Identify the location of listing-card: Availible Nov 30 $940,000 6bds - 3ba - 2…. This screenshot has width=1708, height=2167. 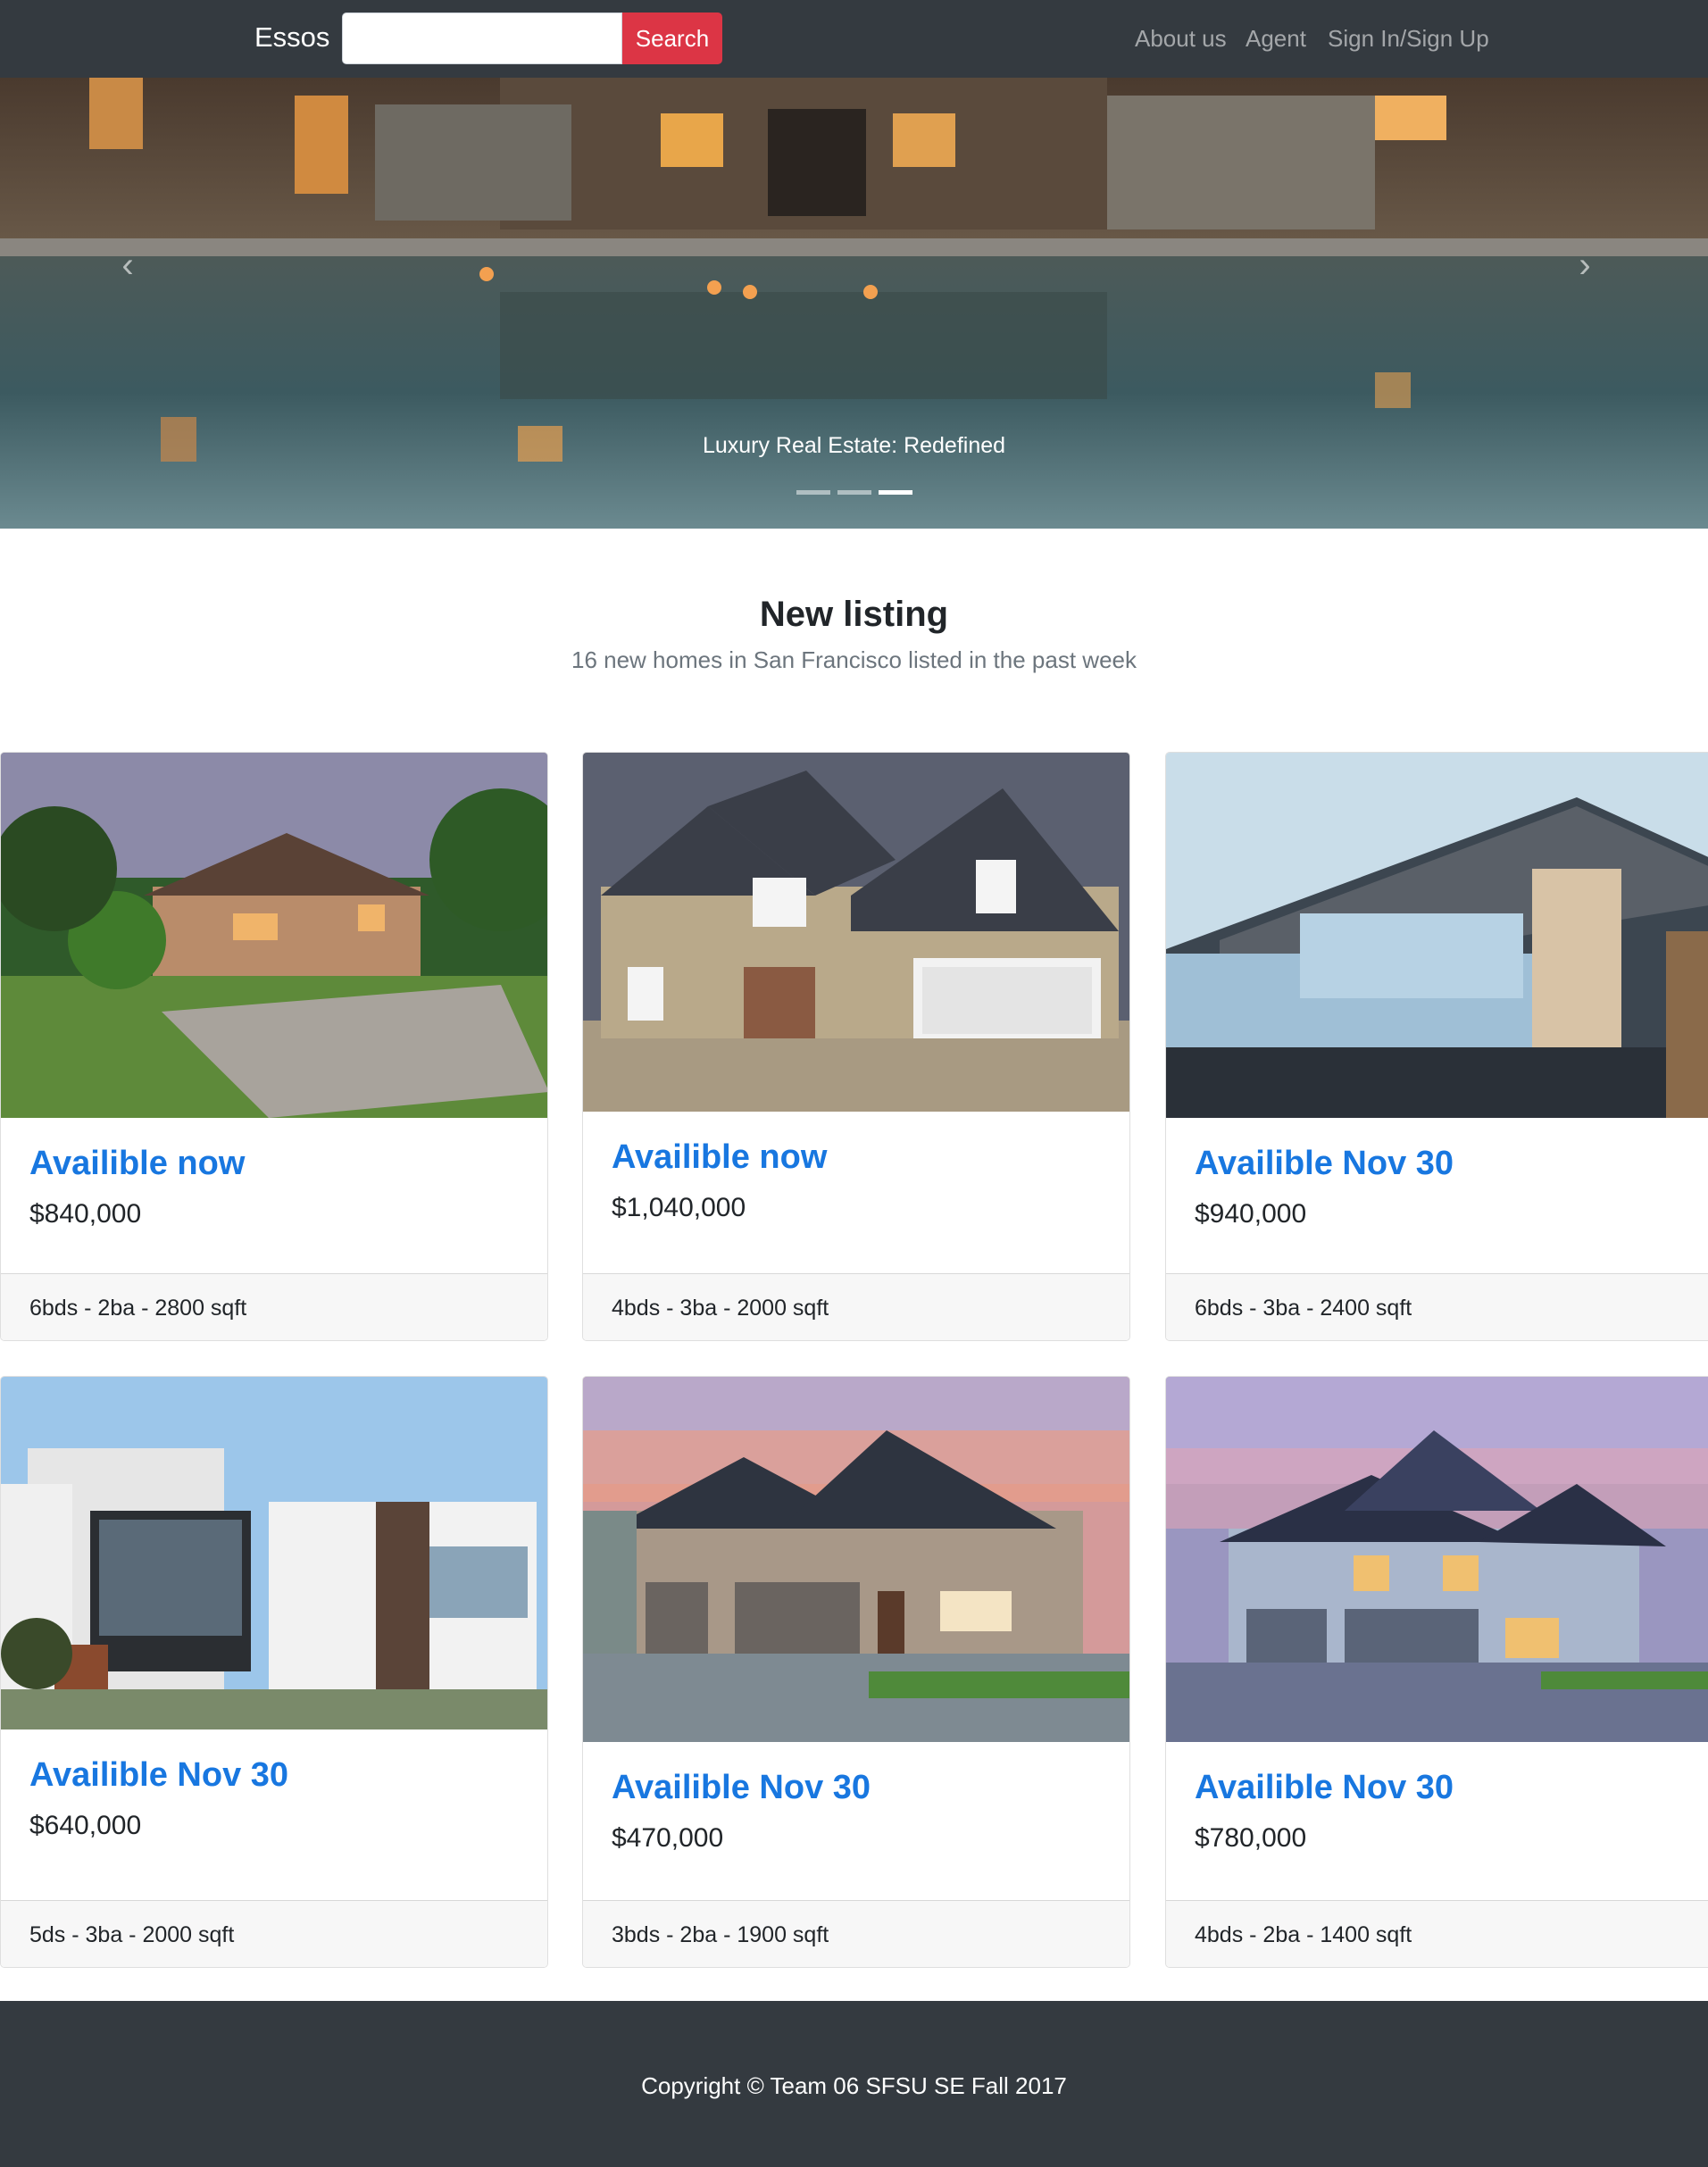
(1436, 1046).